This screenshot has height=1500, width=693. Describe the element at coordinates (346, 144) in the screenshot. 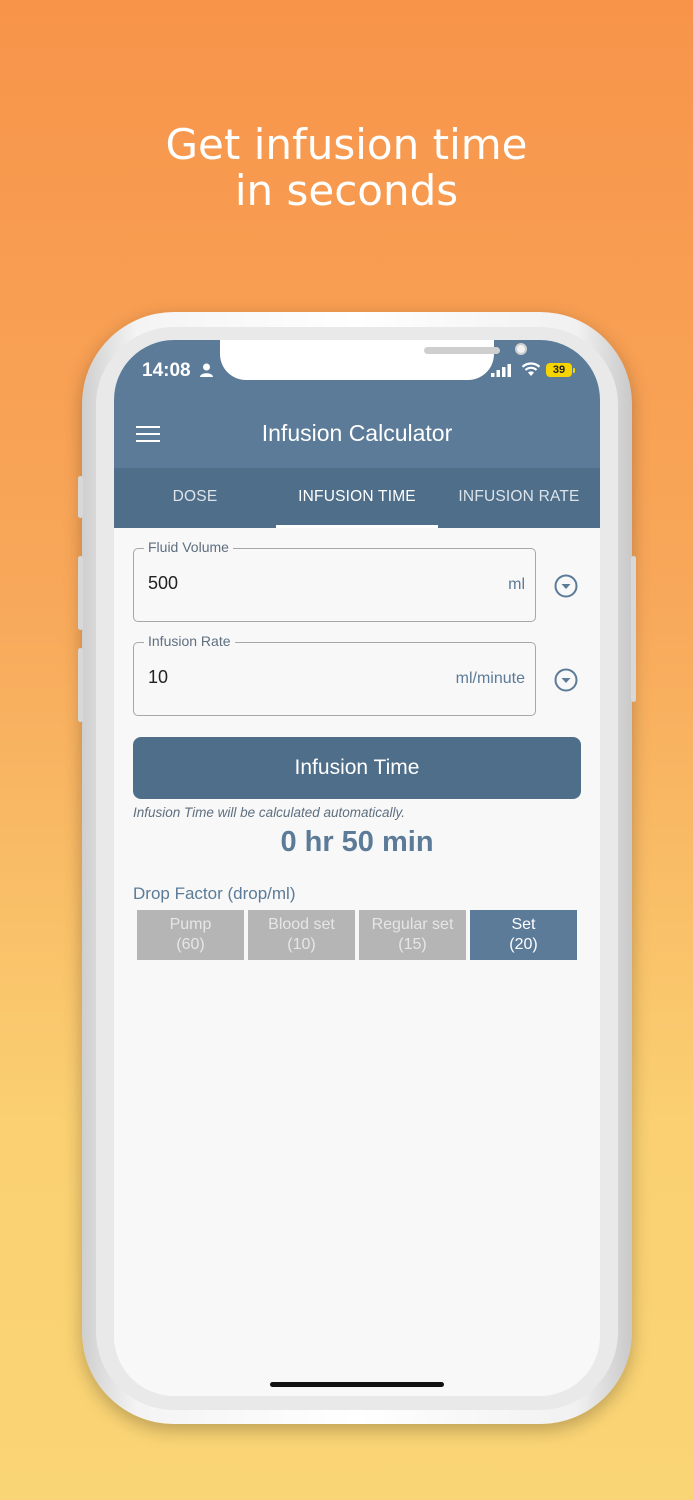

I see `headline-line-1: Get infusion time` at that location.